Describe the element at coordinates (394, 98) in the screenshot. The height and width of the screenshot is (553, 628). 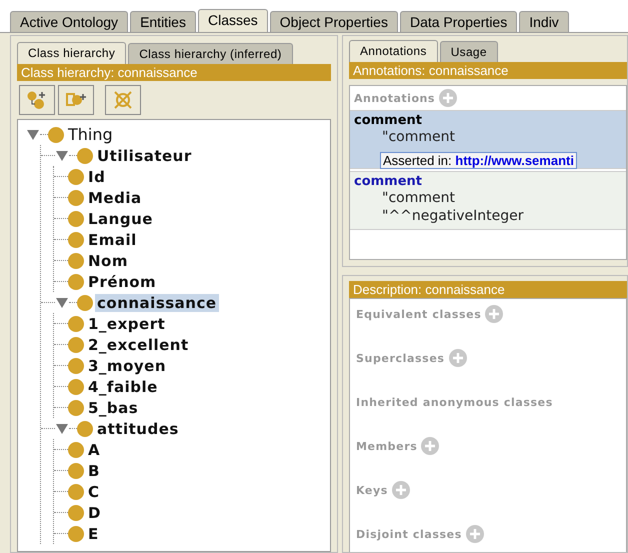
I see `section-label: Annotations` at that location.